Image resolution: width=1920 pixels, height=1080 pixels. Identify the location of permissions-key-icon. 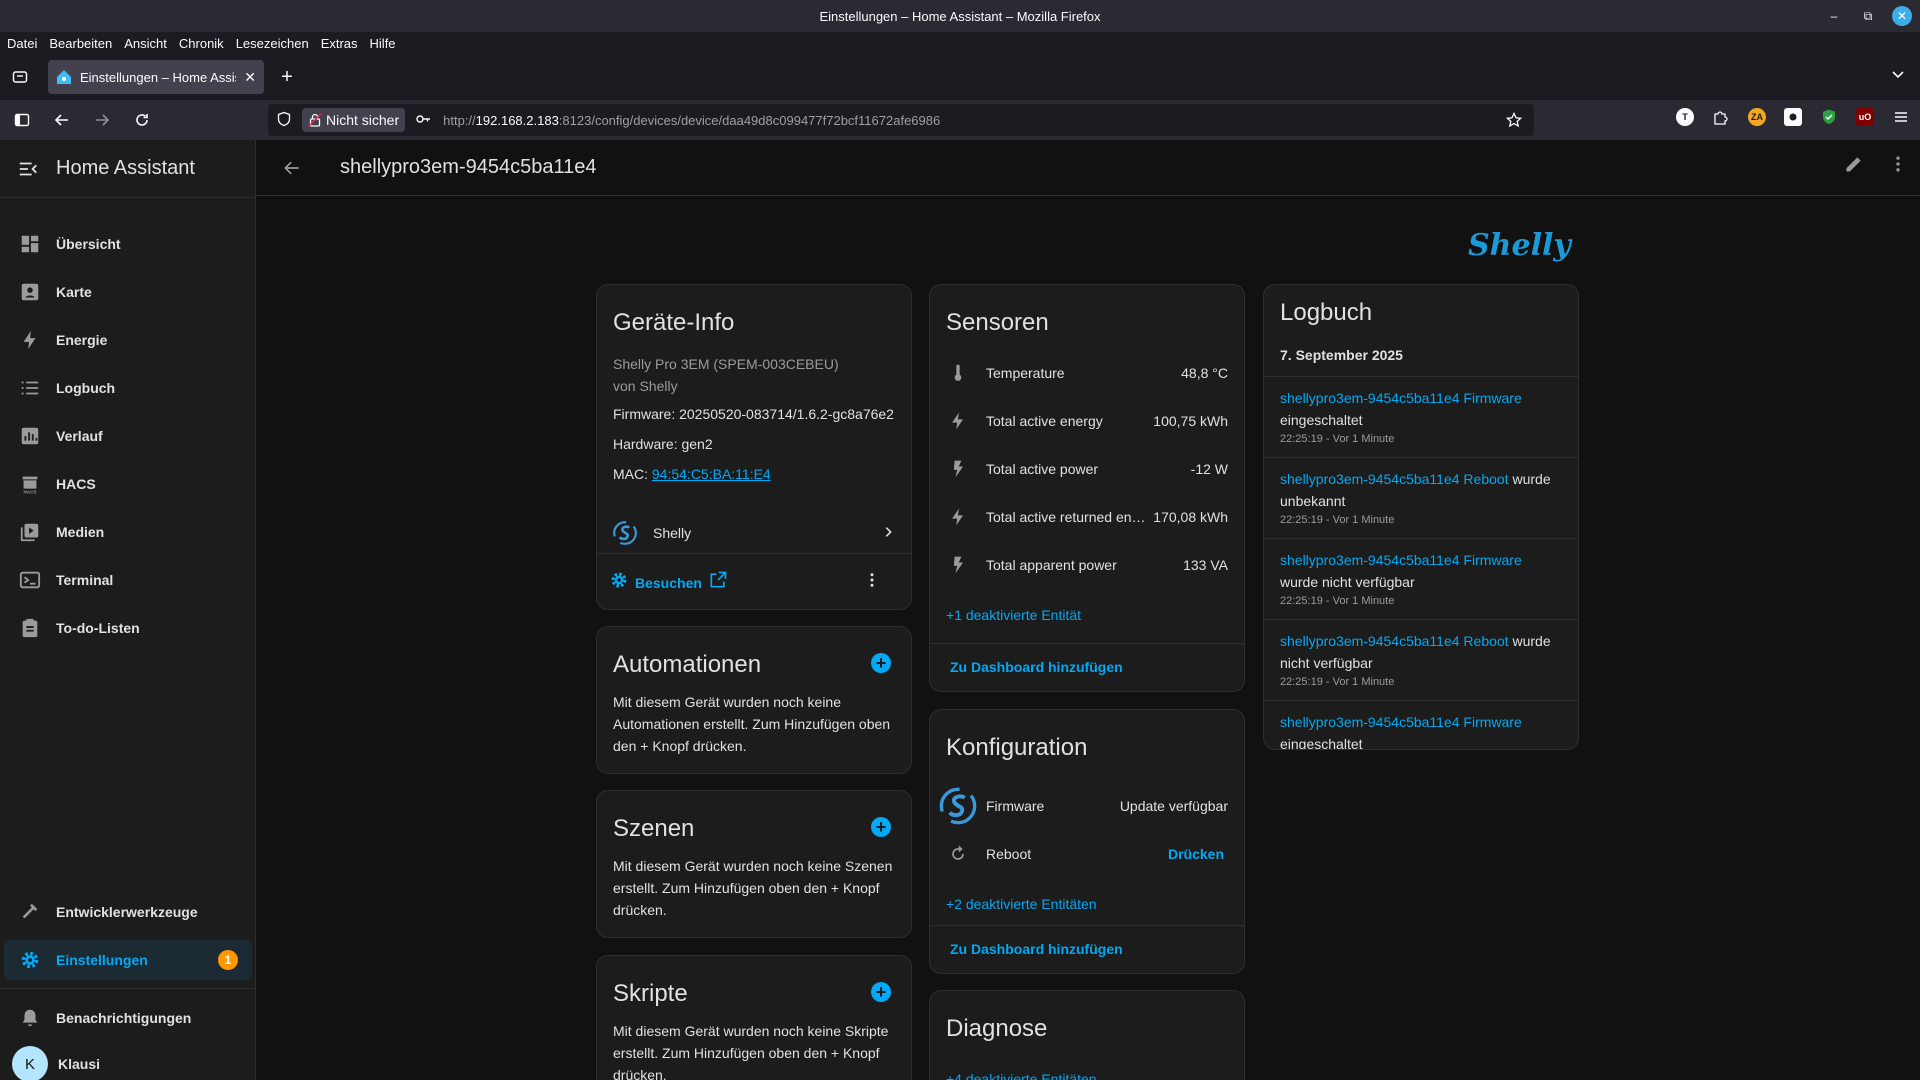
(423, 120).